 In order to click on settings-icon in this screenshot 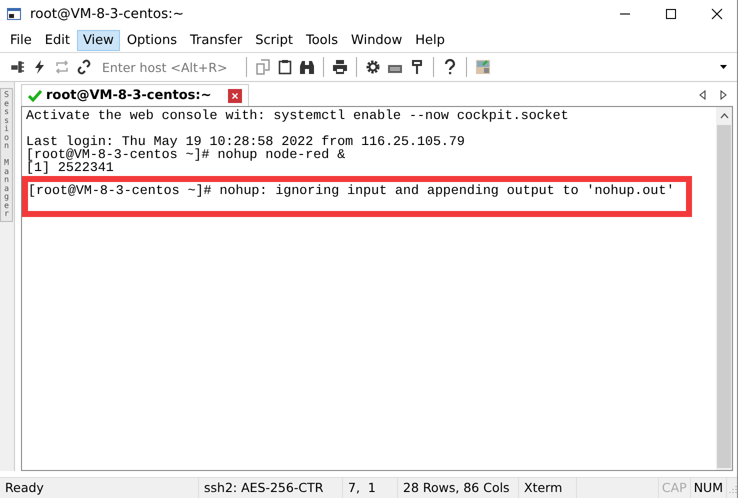, I will do `click(373, 67)`.